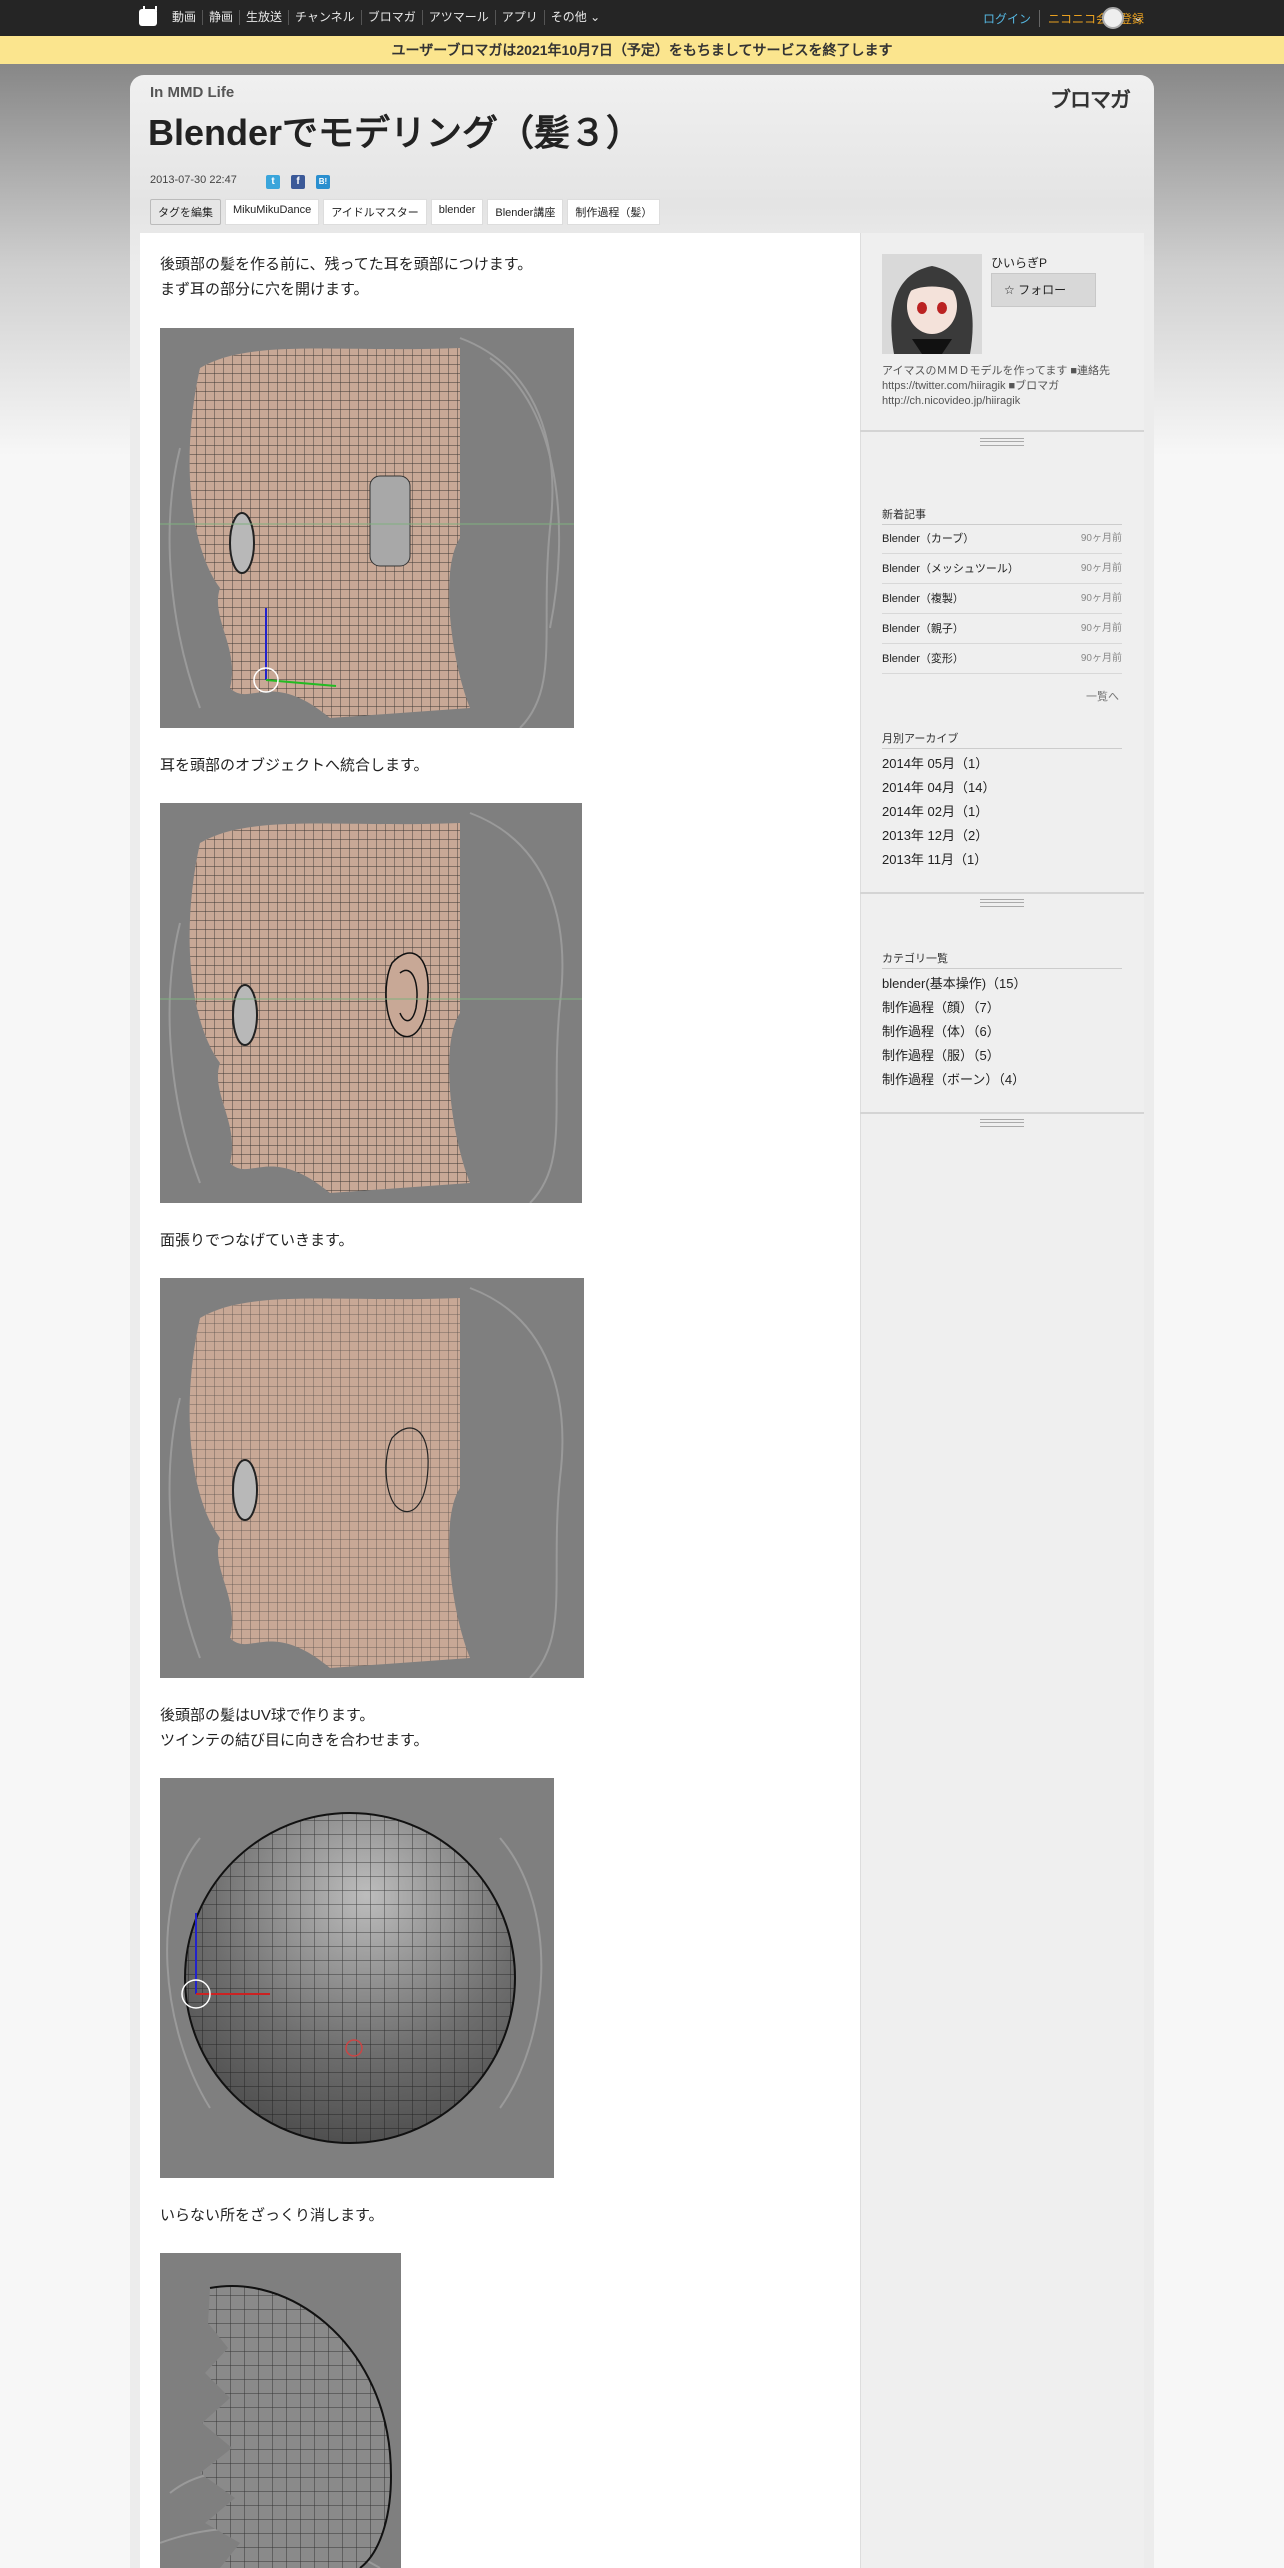 This screenshot has height=2568, width=1284. Describe the element at coordinates (264, 289) in the screenshot. I see `paragraph-line: まず耳の部分に穴を開けます。` at that location.